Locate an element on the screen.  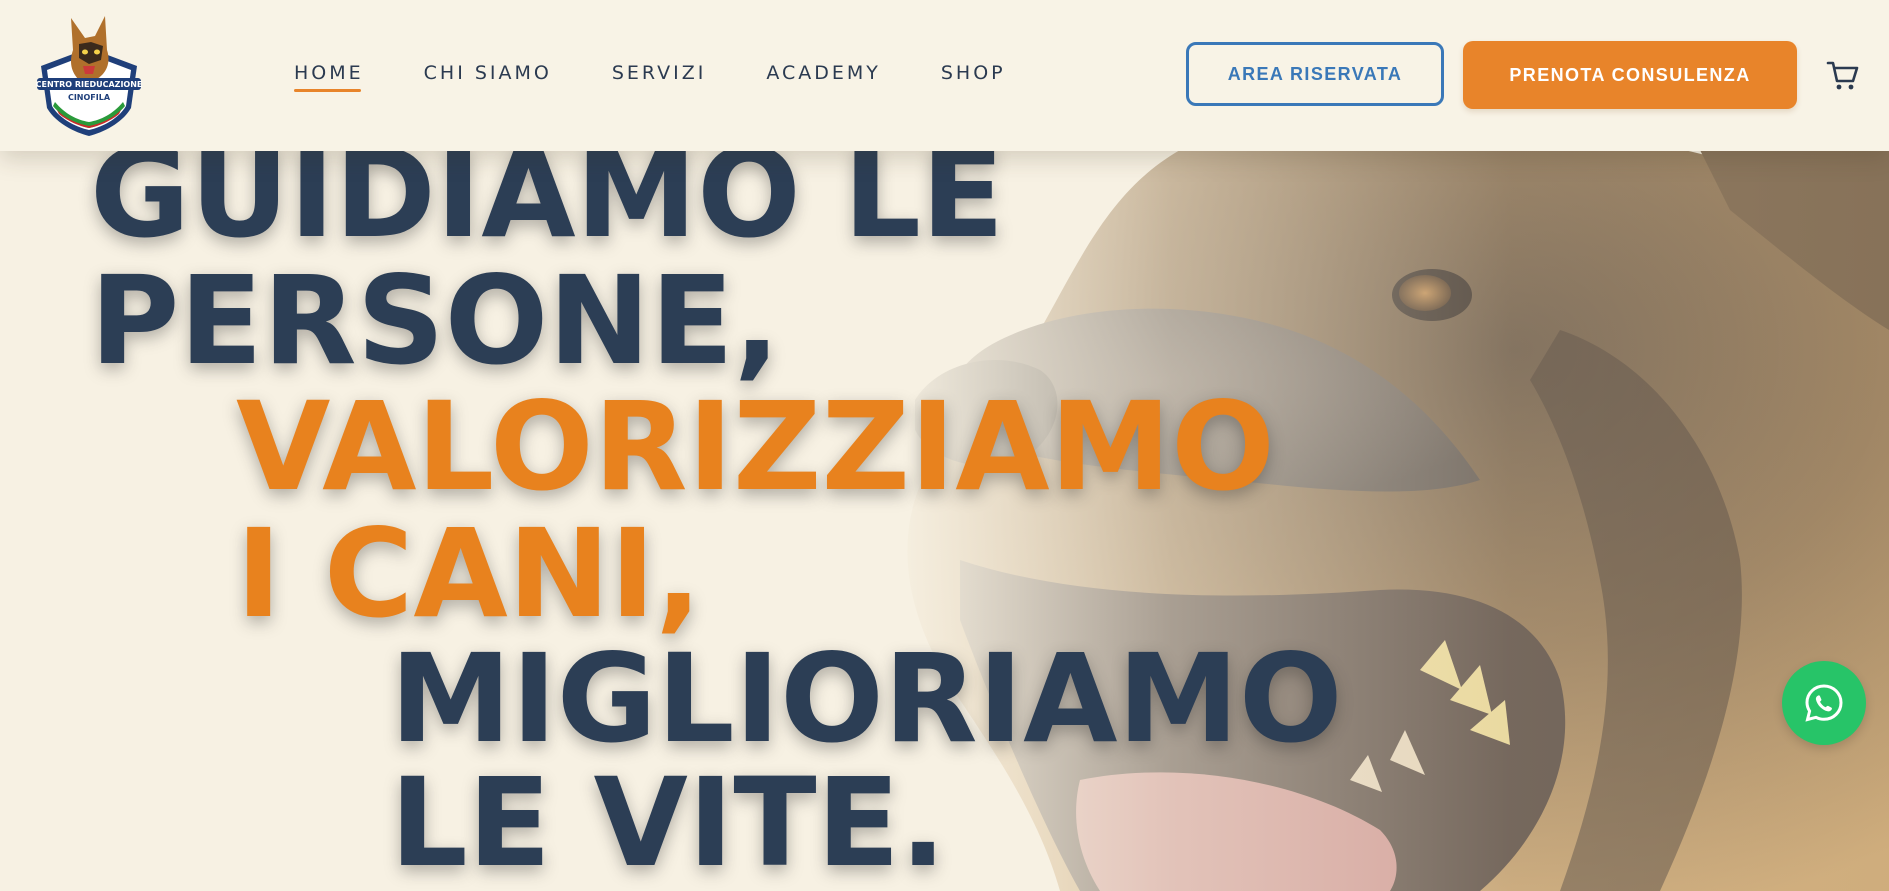
area-riservata-button: AREA RISERVATA is located at coordinates (1315, 74).